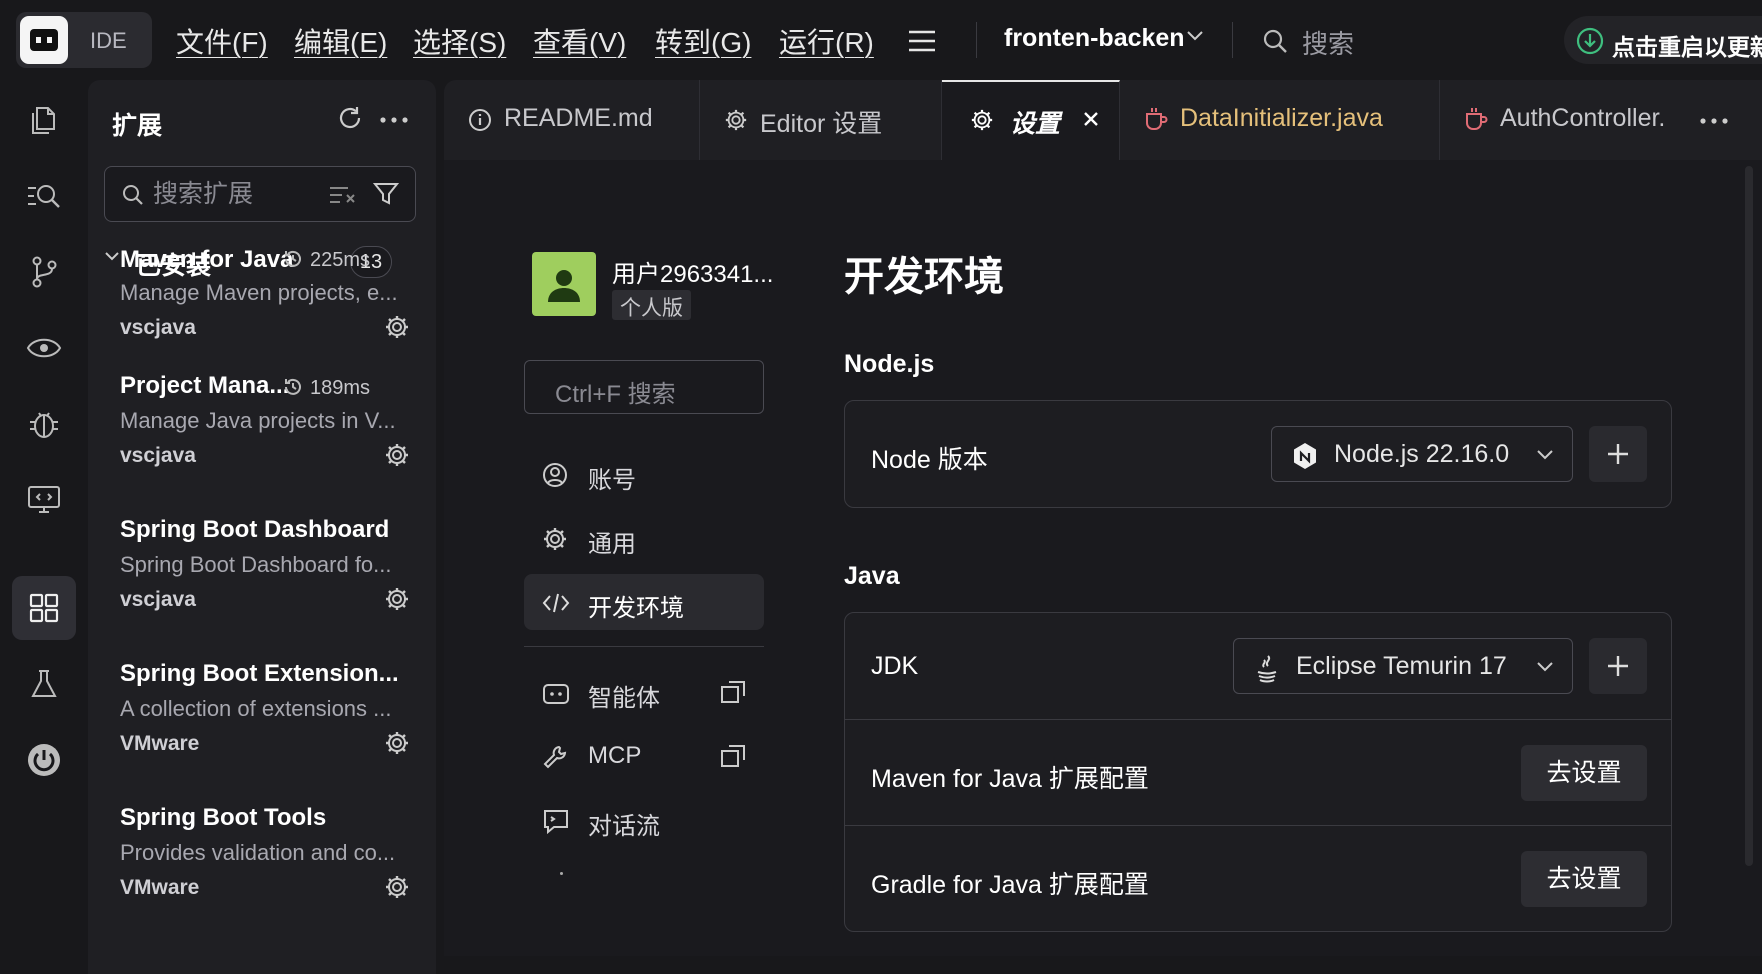 The width and height of the screenshot is (1762, 974). Describe the element at coordinates (44, 120) in the screenshot. I see `explorer-icon` at that location.